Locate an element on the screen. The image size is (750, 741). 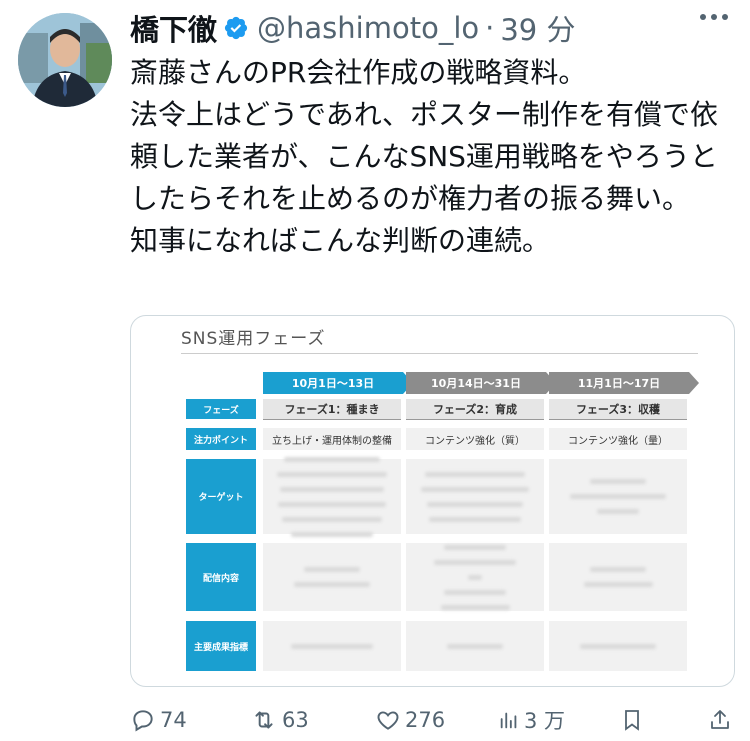
like-button: 276 is located at coordinates (410, 720).